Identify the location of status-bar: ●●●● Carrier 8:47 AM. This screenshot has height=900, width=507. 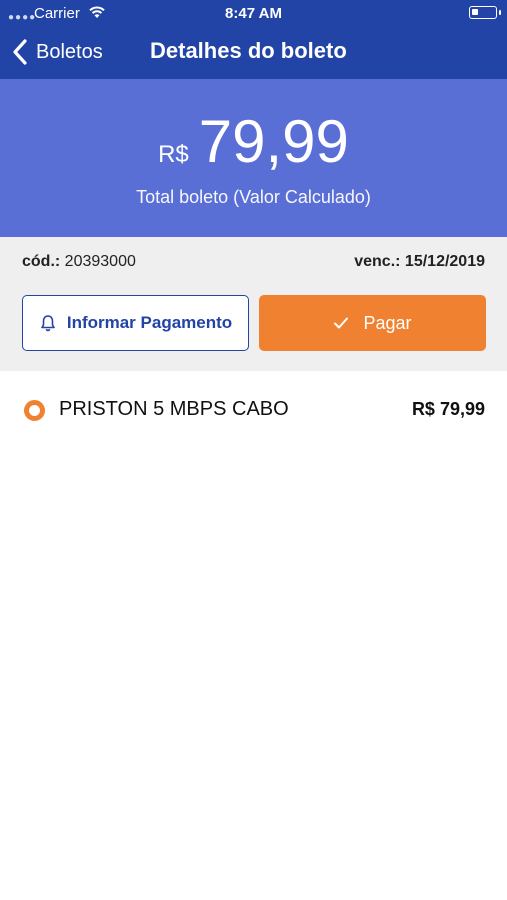
(253, 13).